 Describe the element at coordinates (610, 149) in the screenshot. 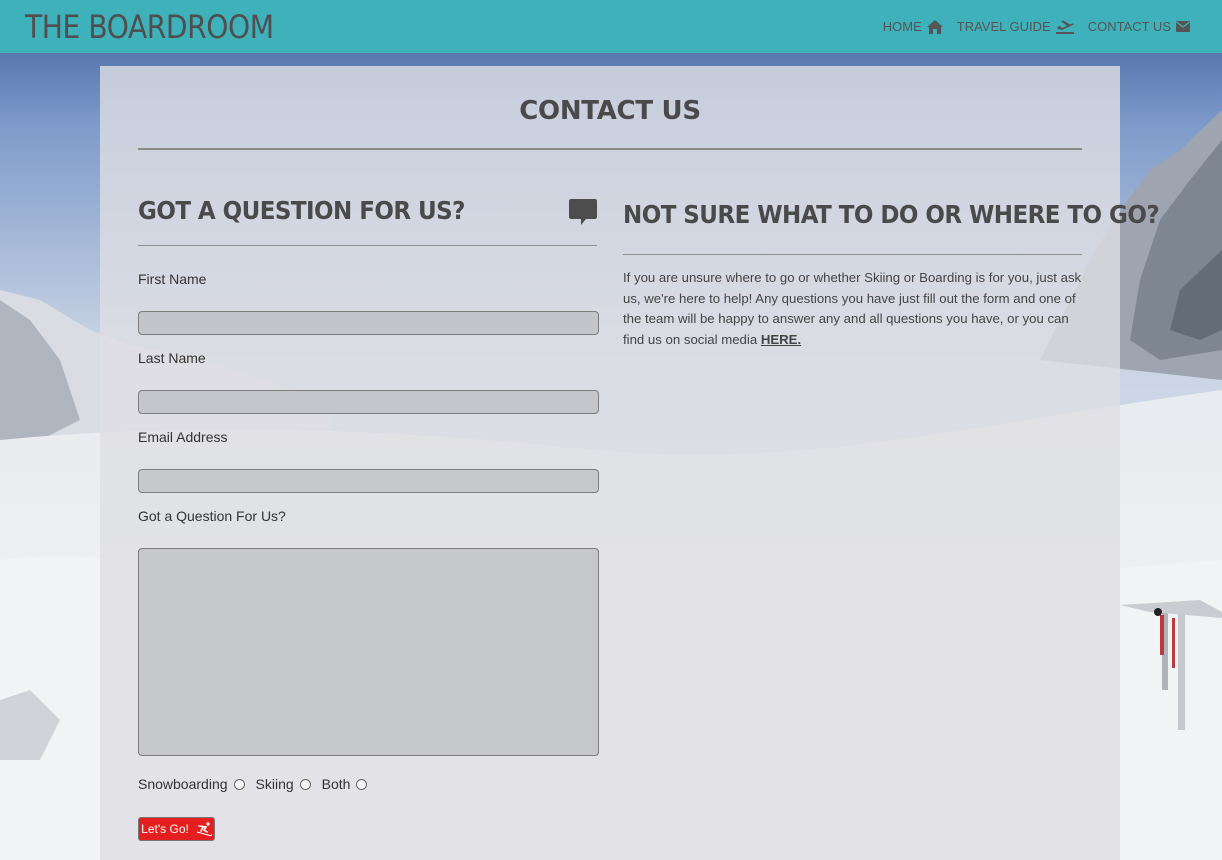

I see `title-divider` at that location.